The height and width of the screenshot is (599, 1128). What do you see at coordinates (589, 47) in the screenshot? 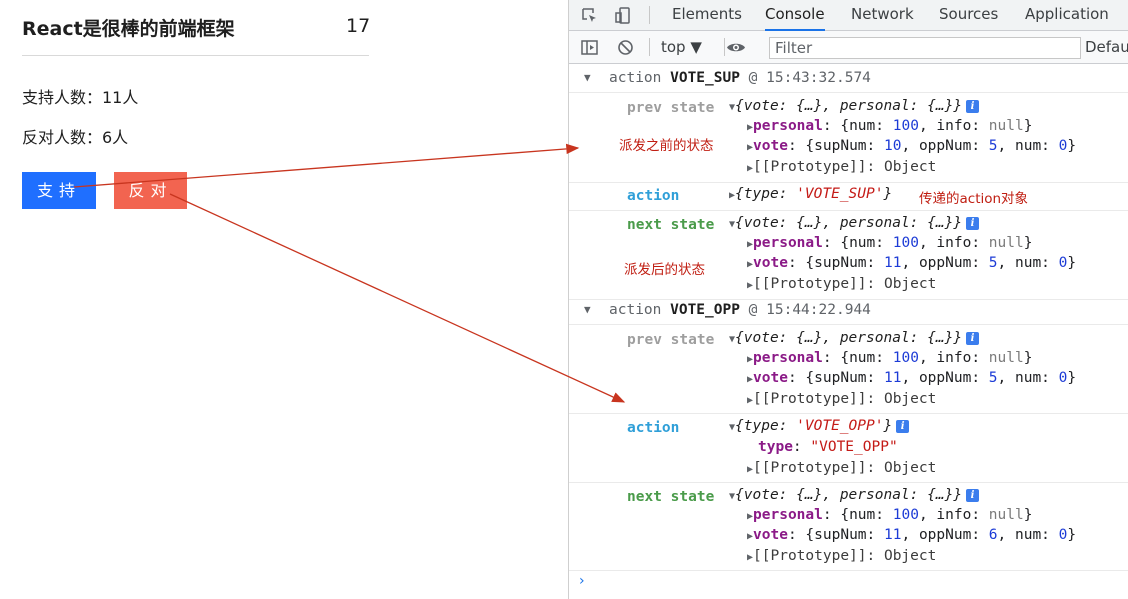
I see `show-sidebar-icon` at bounding box center [589, 47].